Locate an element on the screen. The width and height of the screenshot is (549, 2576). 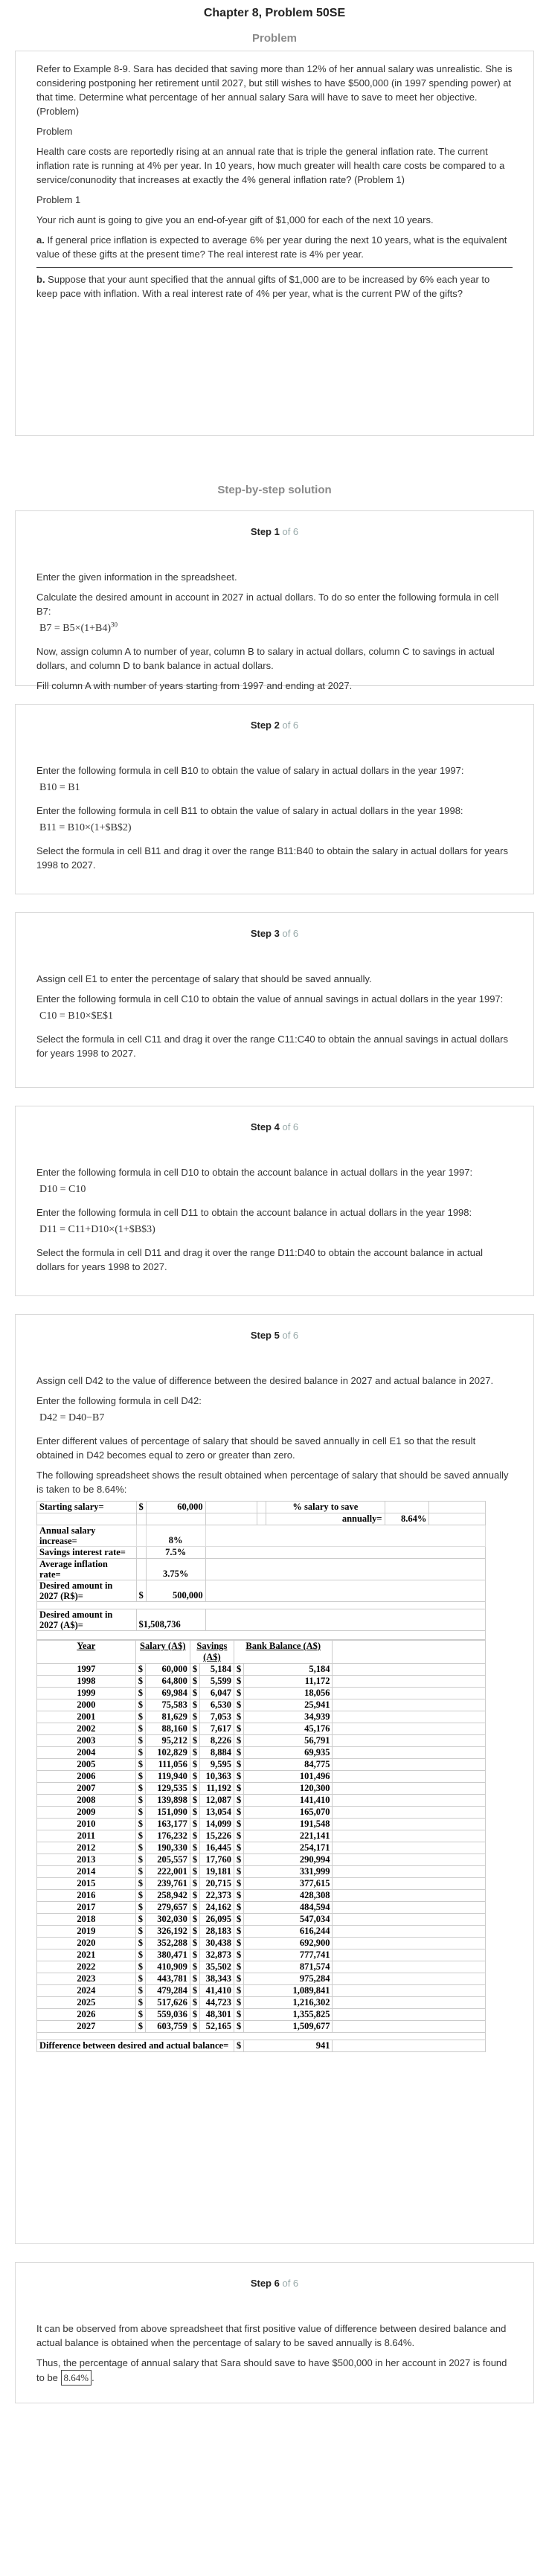
year-cell: 2021 is located at coordinates (86, 1955).